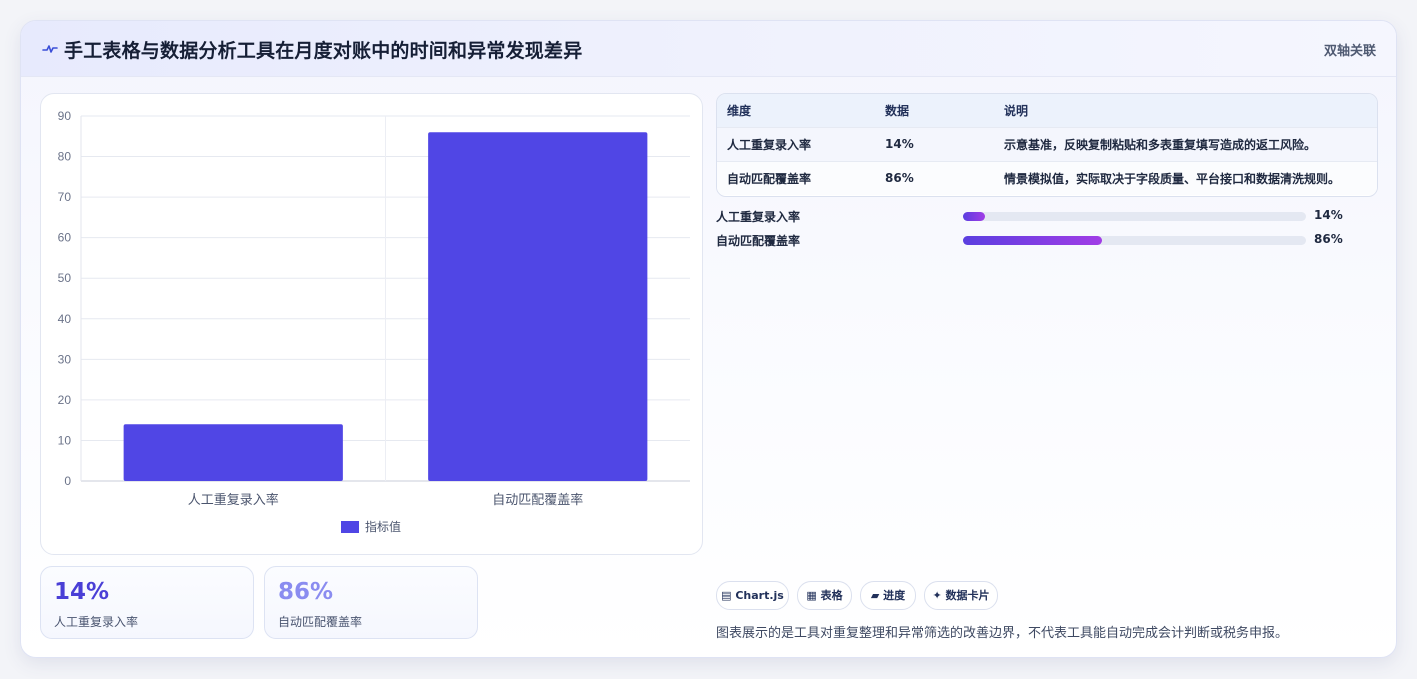 This screenshot has height=679, width=1417. What do you see at coordinates (50, 49) in the screenshot?
I see `pulse-icon` at bounding box center [50, 49].